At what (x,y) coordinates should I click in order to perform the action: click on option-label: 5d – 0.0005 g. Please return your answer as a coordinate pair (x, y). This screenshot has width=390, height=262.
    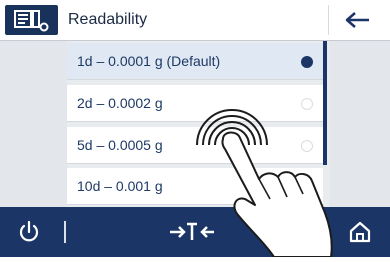
    Looking at the image, I should click on (120, 145).